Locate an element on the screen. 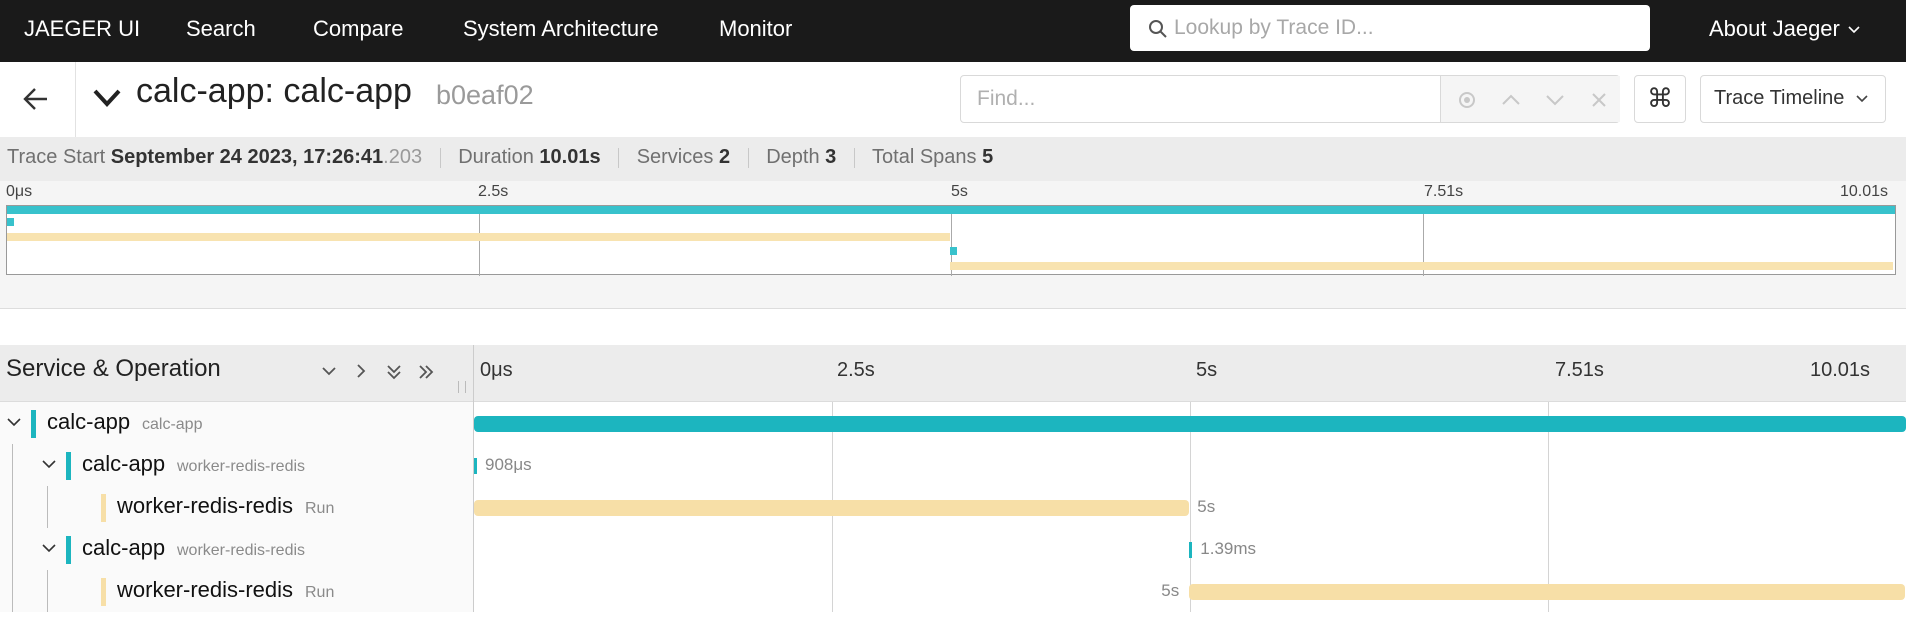 The height and width of the screenshot is (620, 1906). column-divider is located at coordinates (473, 373).